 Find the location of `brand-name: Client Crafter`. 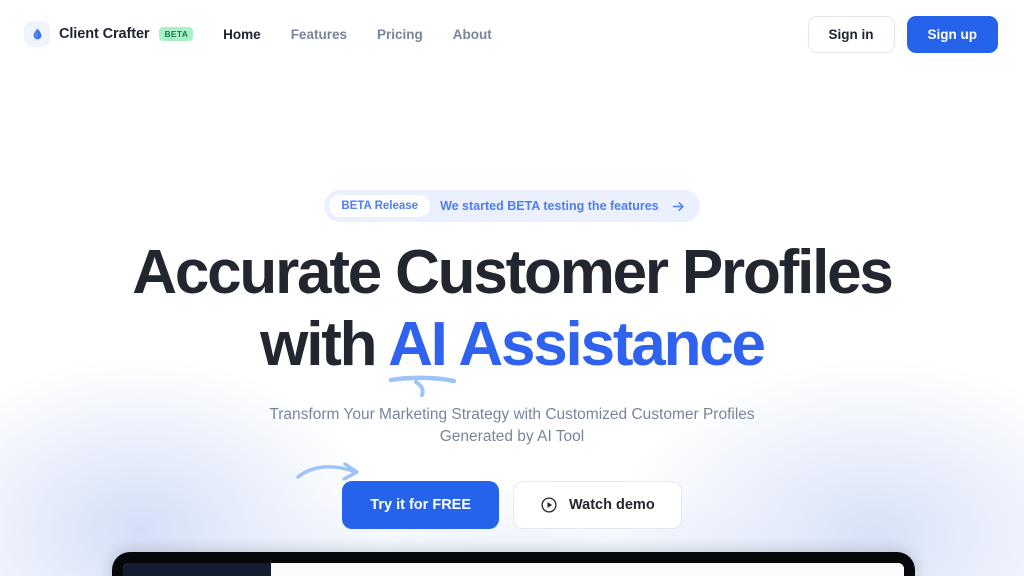

brand-name: Client Crafter is located at coordinates (104, 34).